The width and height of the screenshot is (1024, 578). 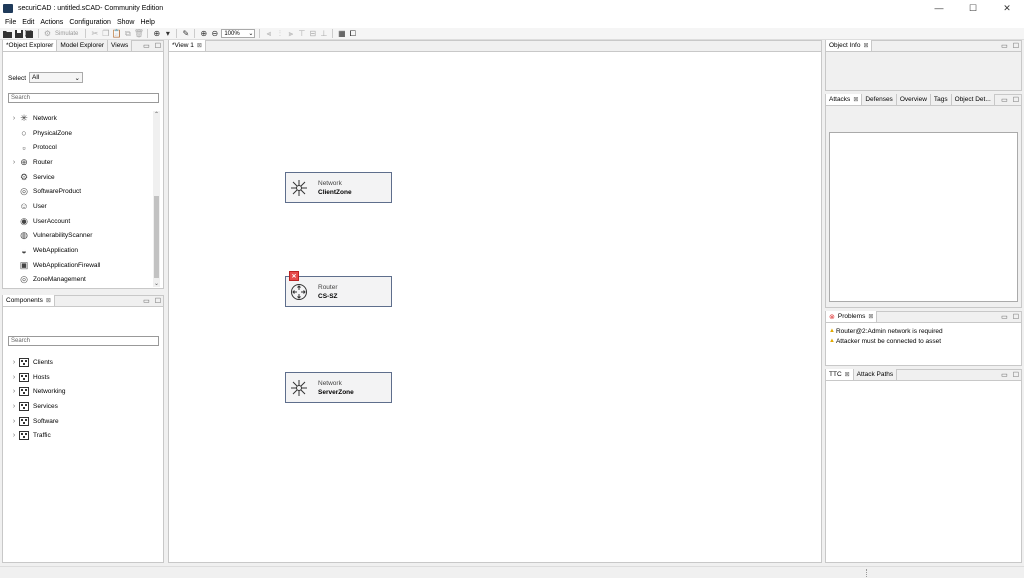 What do you see at coordinates (139, 33) in the screenshot?
I see `delete-icon: 🗑` at bounding box center [139, 33].